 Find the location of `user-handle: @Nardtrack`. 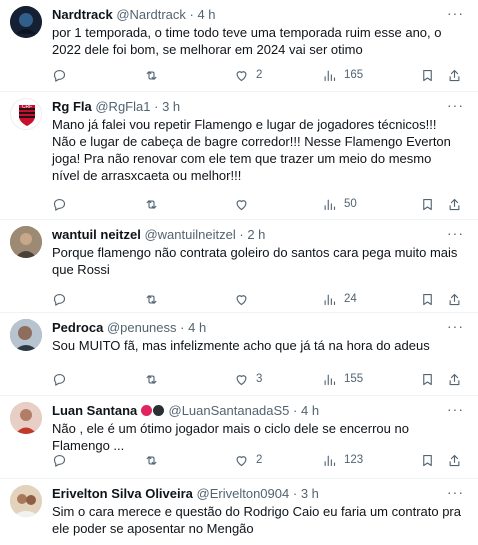

user-handle: @Nardtrack is located at coordinates (151, 14).